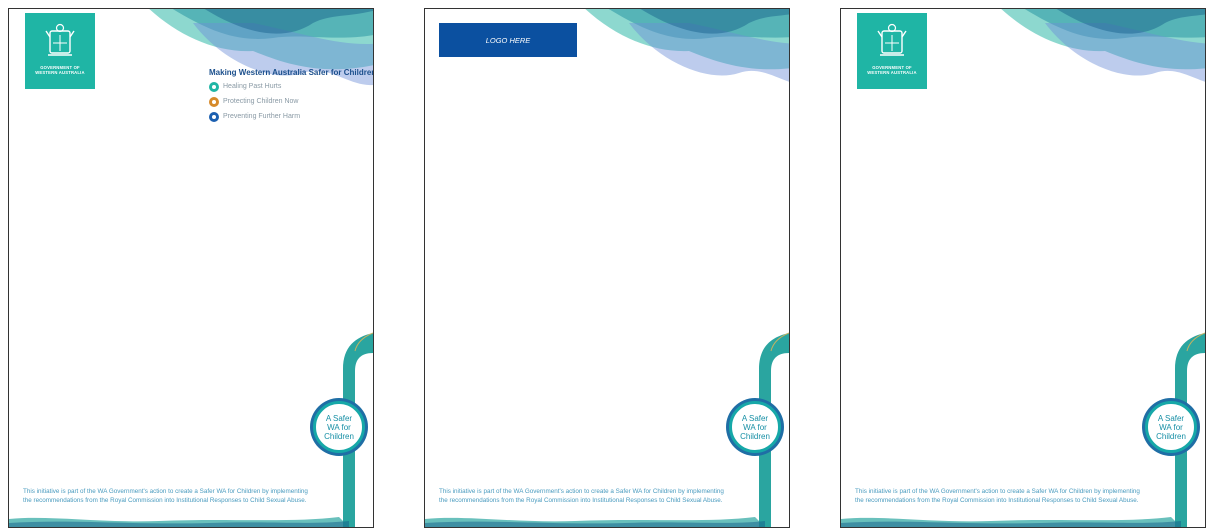  I want to click on tagline-item-label: Healing Past Hurts, so click(252, 86).